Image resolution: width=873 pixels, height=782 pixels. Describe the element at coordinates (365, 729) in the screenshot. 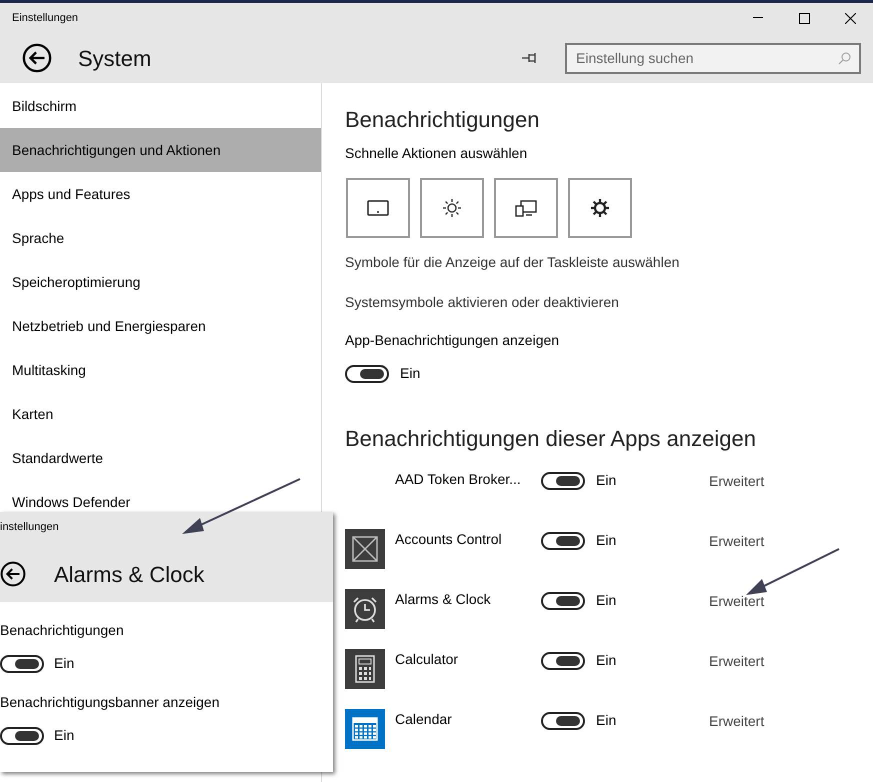

I see `calendar-icon` at that location.